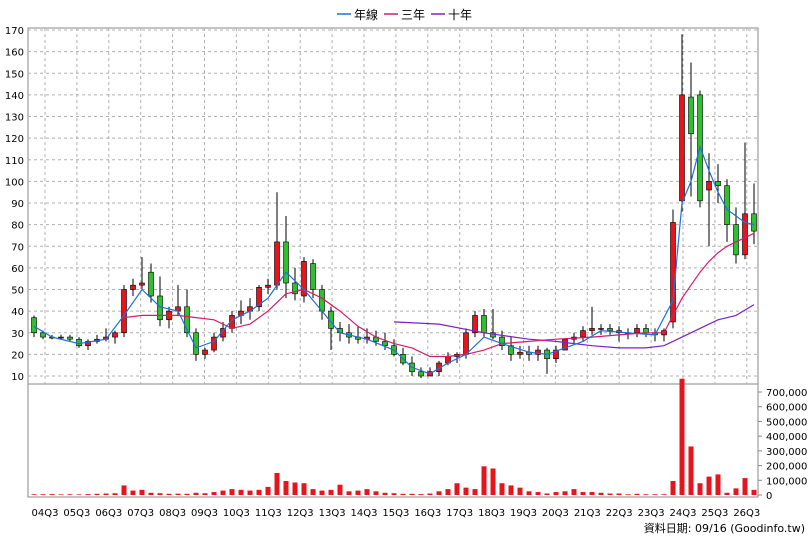 The height and width of the screenshot is (540, 808). I want to click on x-tick-label: 15Q3, so click(395, 513).